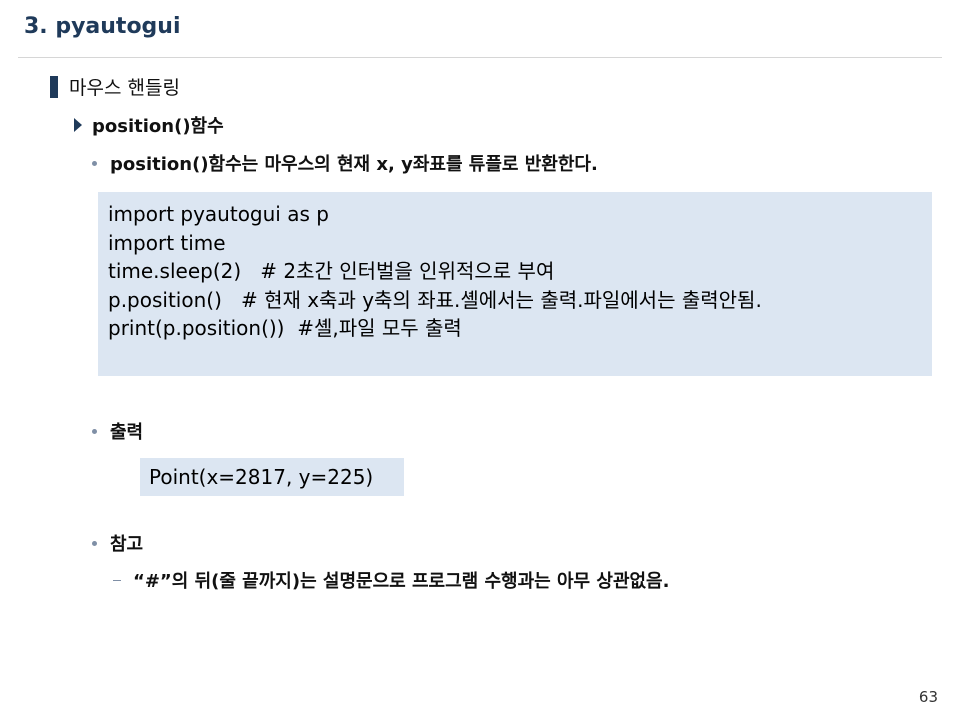 The image size is (960, 720). What do you see at coordinates (124, 88) in the screenshot?
I see `section-heading-text: 마우스 핸들링` at bounding box center [124, 88].